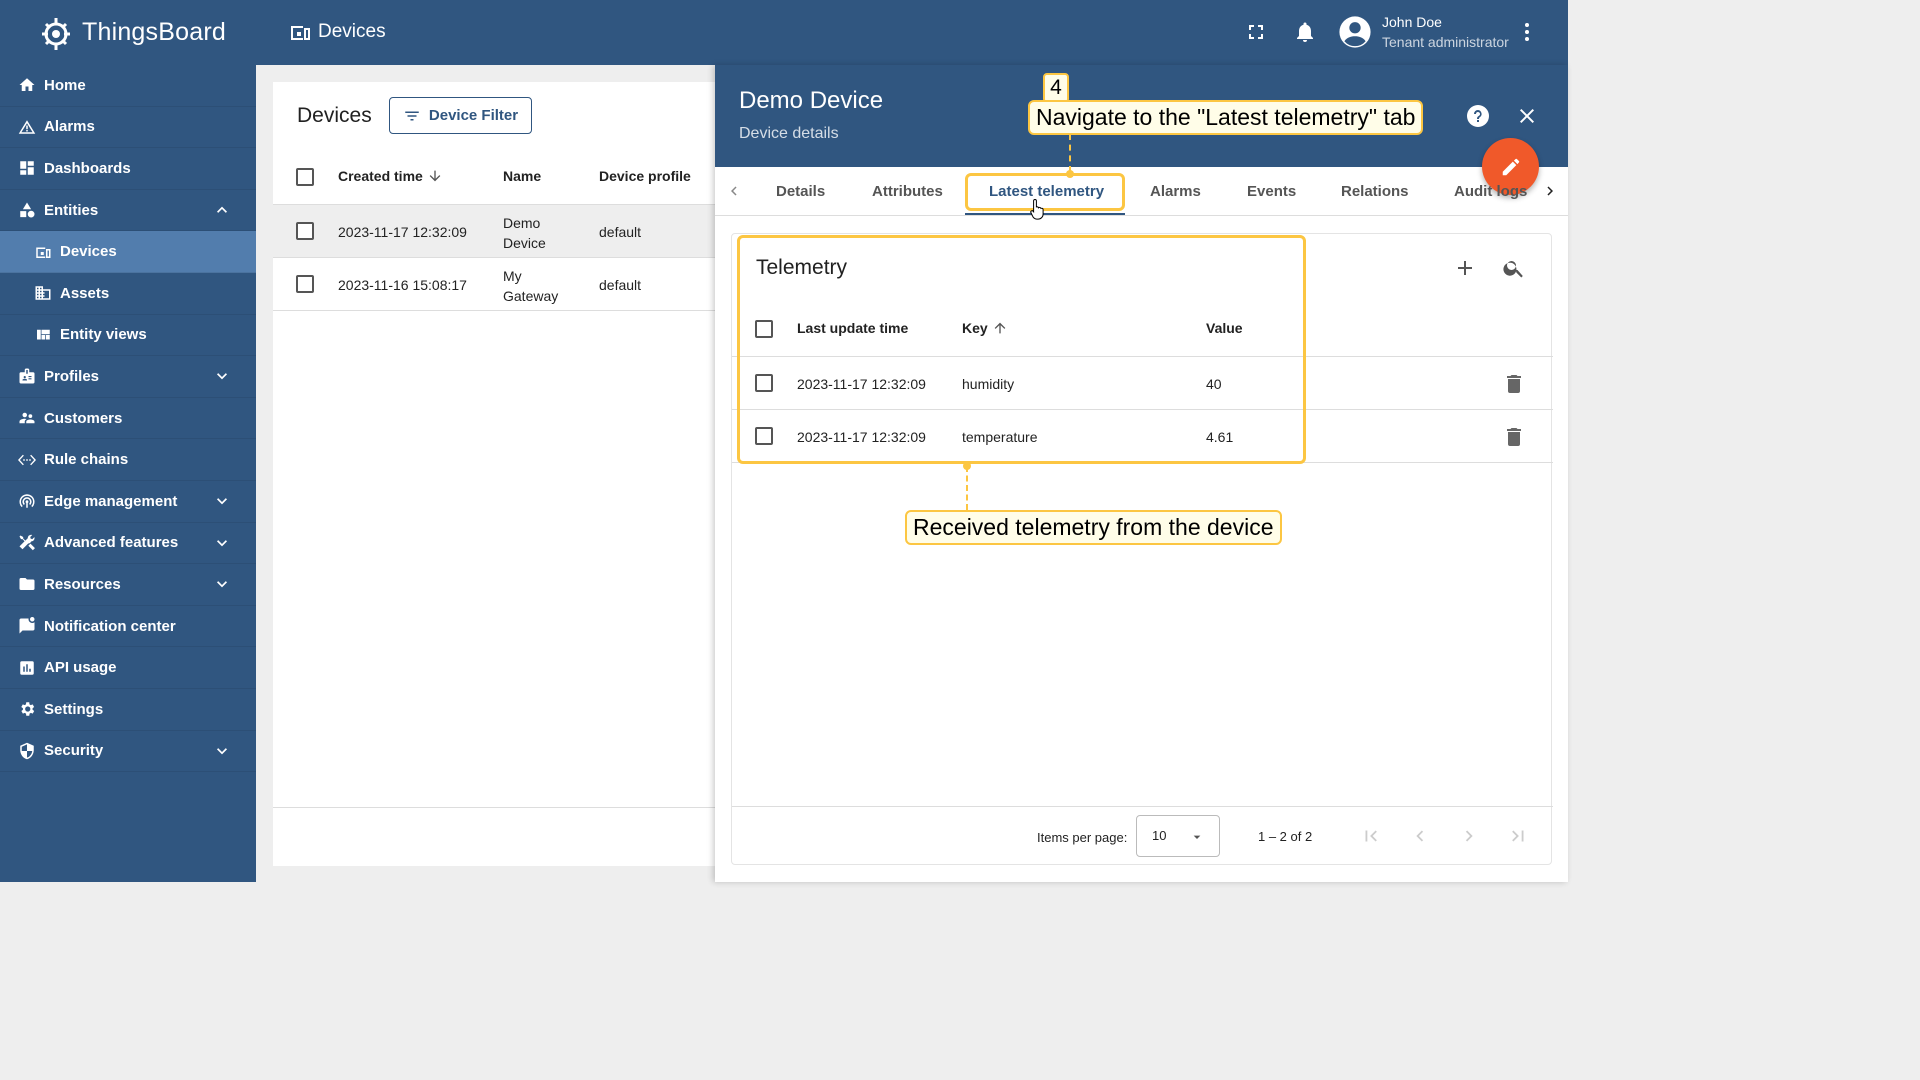  What do you see at coordinates (1226, 117) in the screenshot?
I see `tab-callout: Navigate to the "Latest telemetry" tab` at bounding box center [1226, 117].